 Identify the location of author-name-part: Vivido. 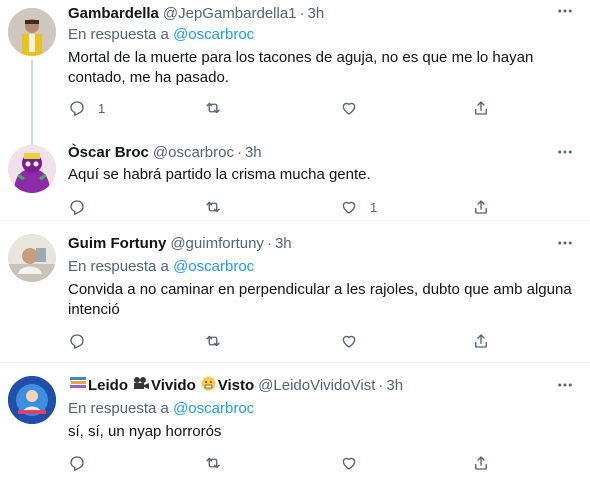
(173, 386).